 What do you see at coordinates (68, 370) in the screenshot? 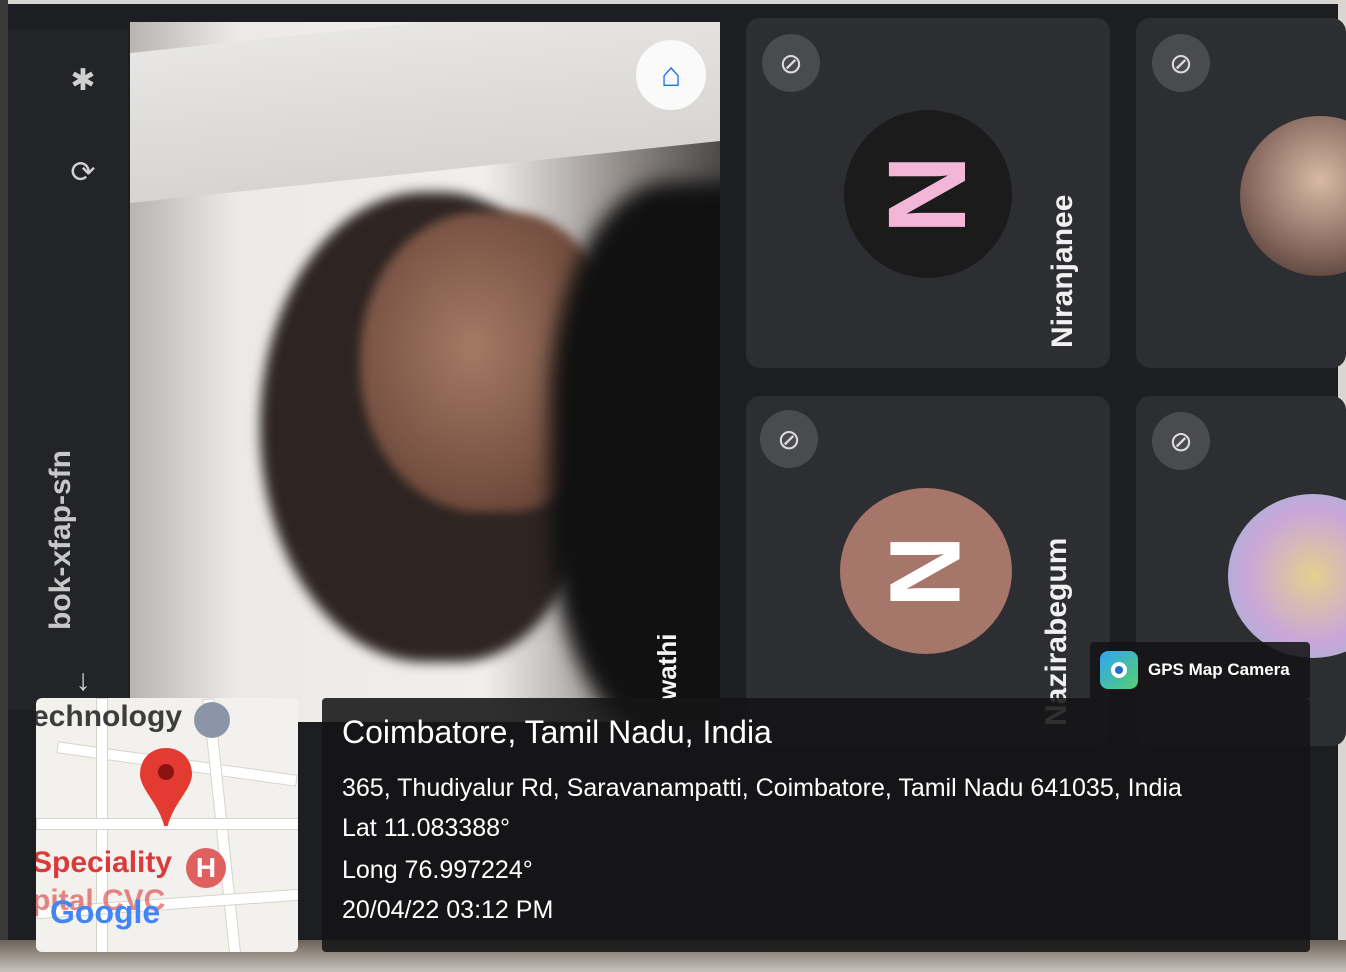
I see `meeting-side-toolbar: ✱ ⟳ bok-xfap-sfn ↓` at bounding box center [68, 370].